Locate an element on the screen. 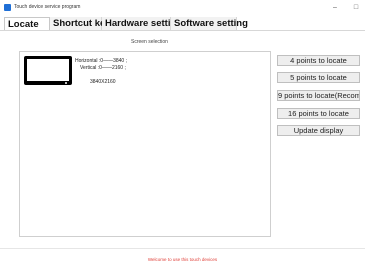 The height and width of the screenshot is (275, 365). tab-locate: Locate is located at coordinates (27, 23).